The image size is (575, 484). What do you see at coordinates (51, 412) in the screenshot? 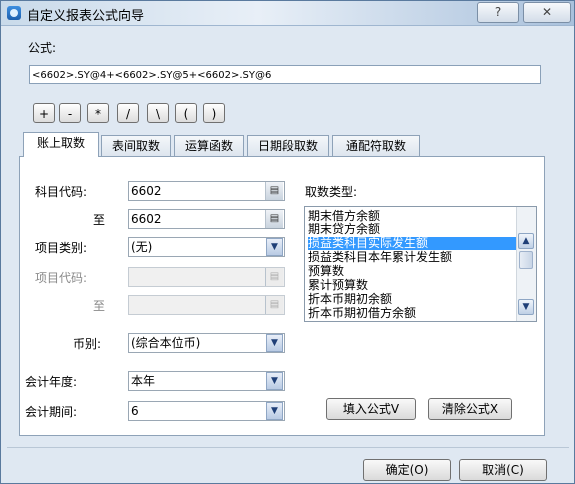
I see `period-label: 会计期间:` at bounding box center [51, 412].